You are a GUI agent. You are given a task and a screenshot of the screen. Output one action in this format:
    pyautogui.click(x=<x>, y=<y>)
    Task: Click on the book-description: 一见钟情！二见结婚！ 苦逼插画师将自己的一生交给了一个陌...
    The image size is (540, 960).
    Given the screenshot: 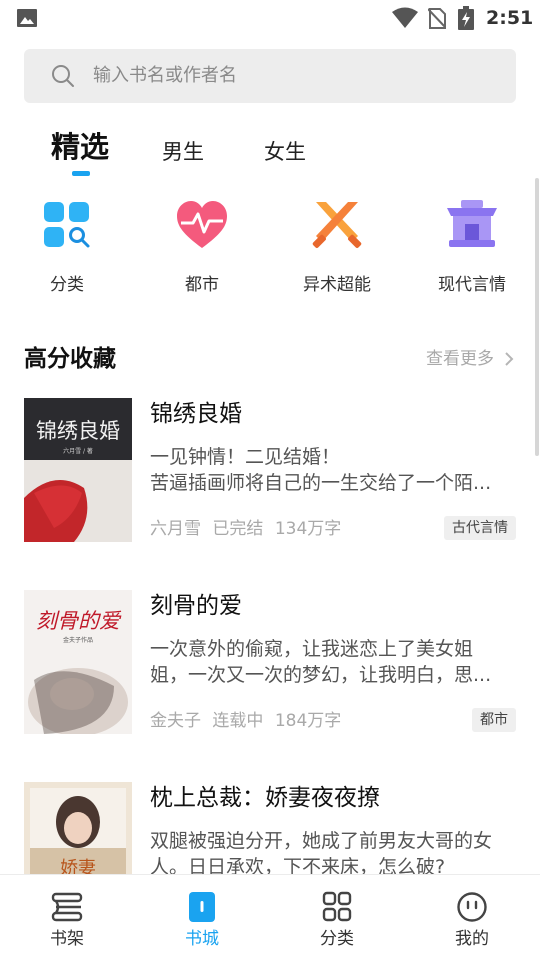 What is the action you would take?
    pyautogui.click(x=331, y=470)
    